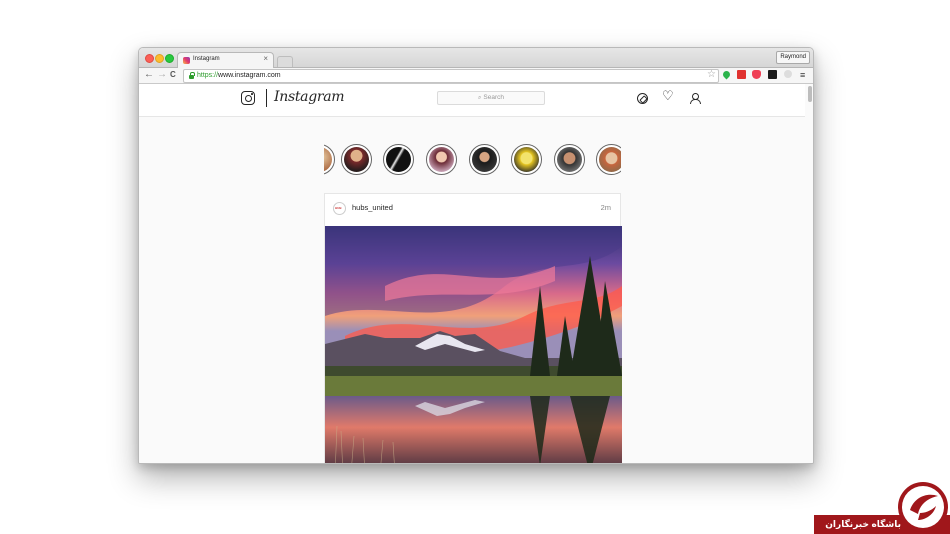 This screenshot has width=950, height=534. Describe the element at coordinates (726, 74) in the screenshot. I see `green-extension-icon` at that location.